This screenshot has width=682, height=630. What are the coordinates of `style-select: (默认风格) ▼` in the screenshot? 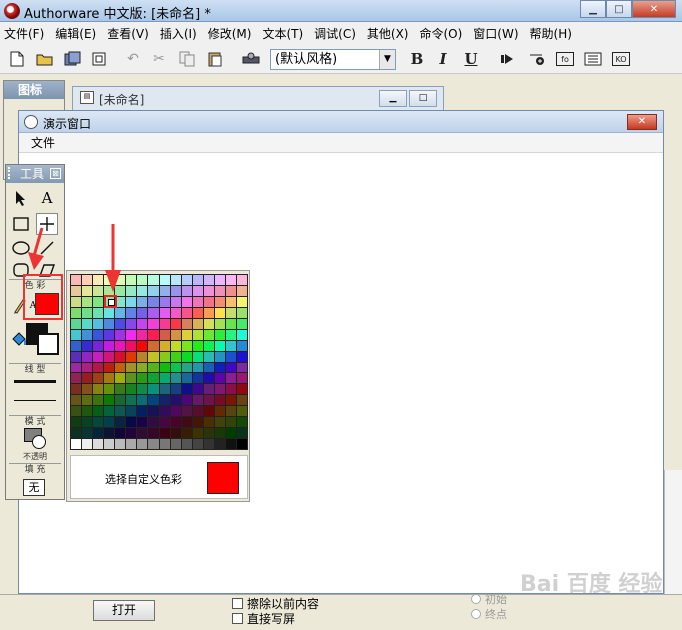 It's located at (333, 59).